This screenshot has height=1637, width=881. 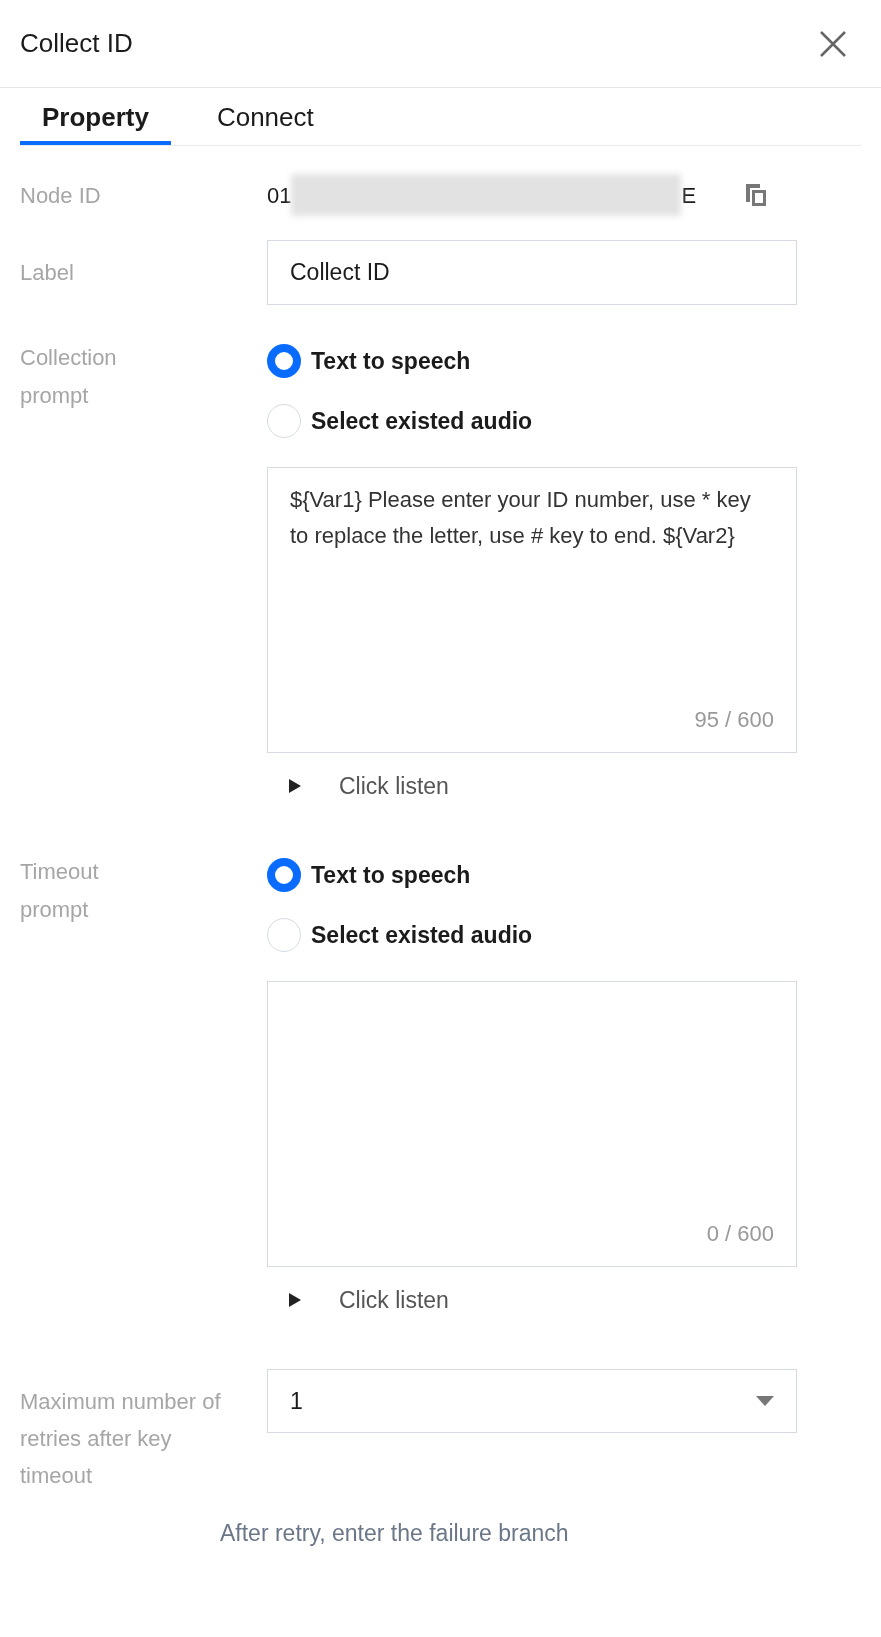 I want to click on tab: Connect, so click(x=265, y=116).